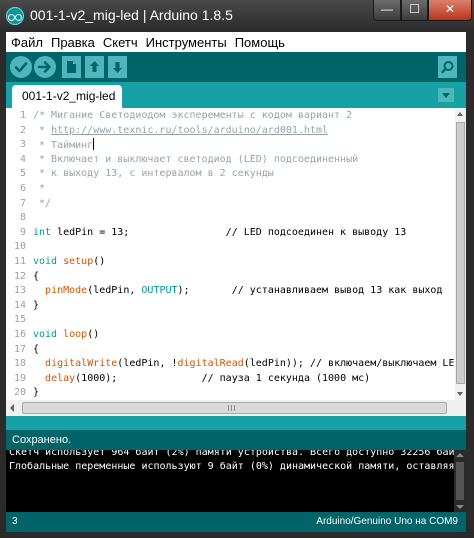 Image resolution: width=474 pixels, height=538 pixels. What do you see at coordinates (316, 232) in the screenshot?
I see `inline-comment: // LED подсоединен к выводу 13` at bounding box center [316, 232].